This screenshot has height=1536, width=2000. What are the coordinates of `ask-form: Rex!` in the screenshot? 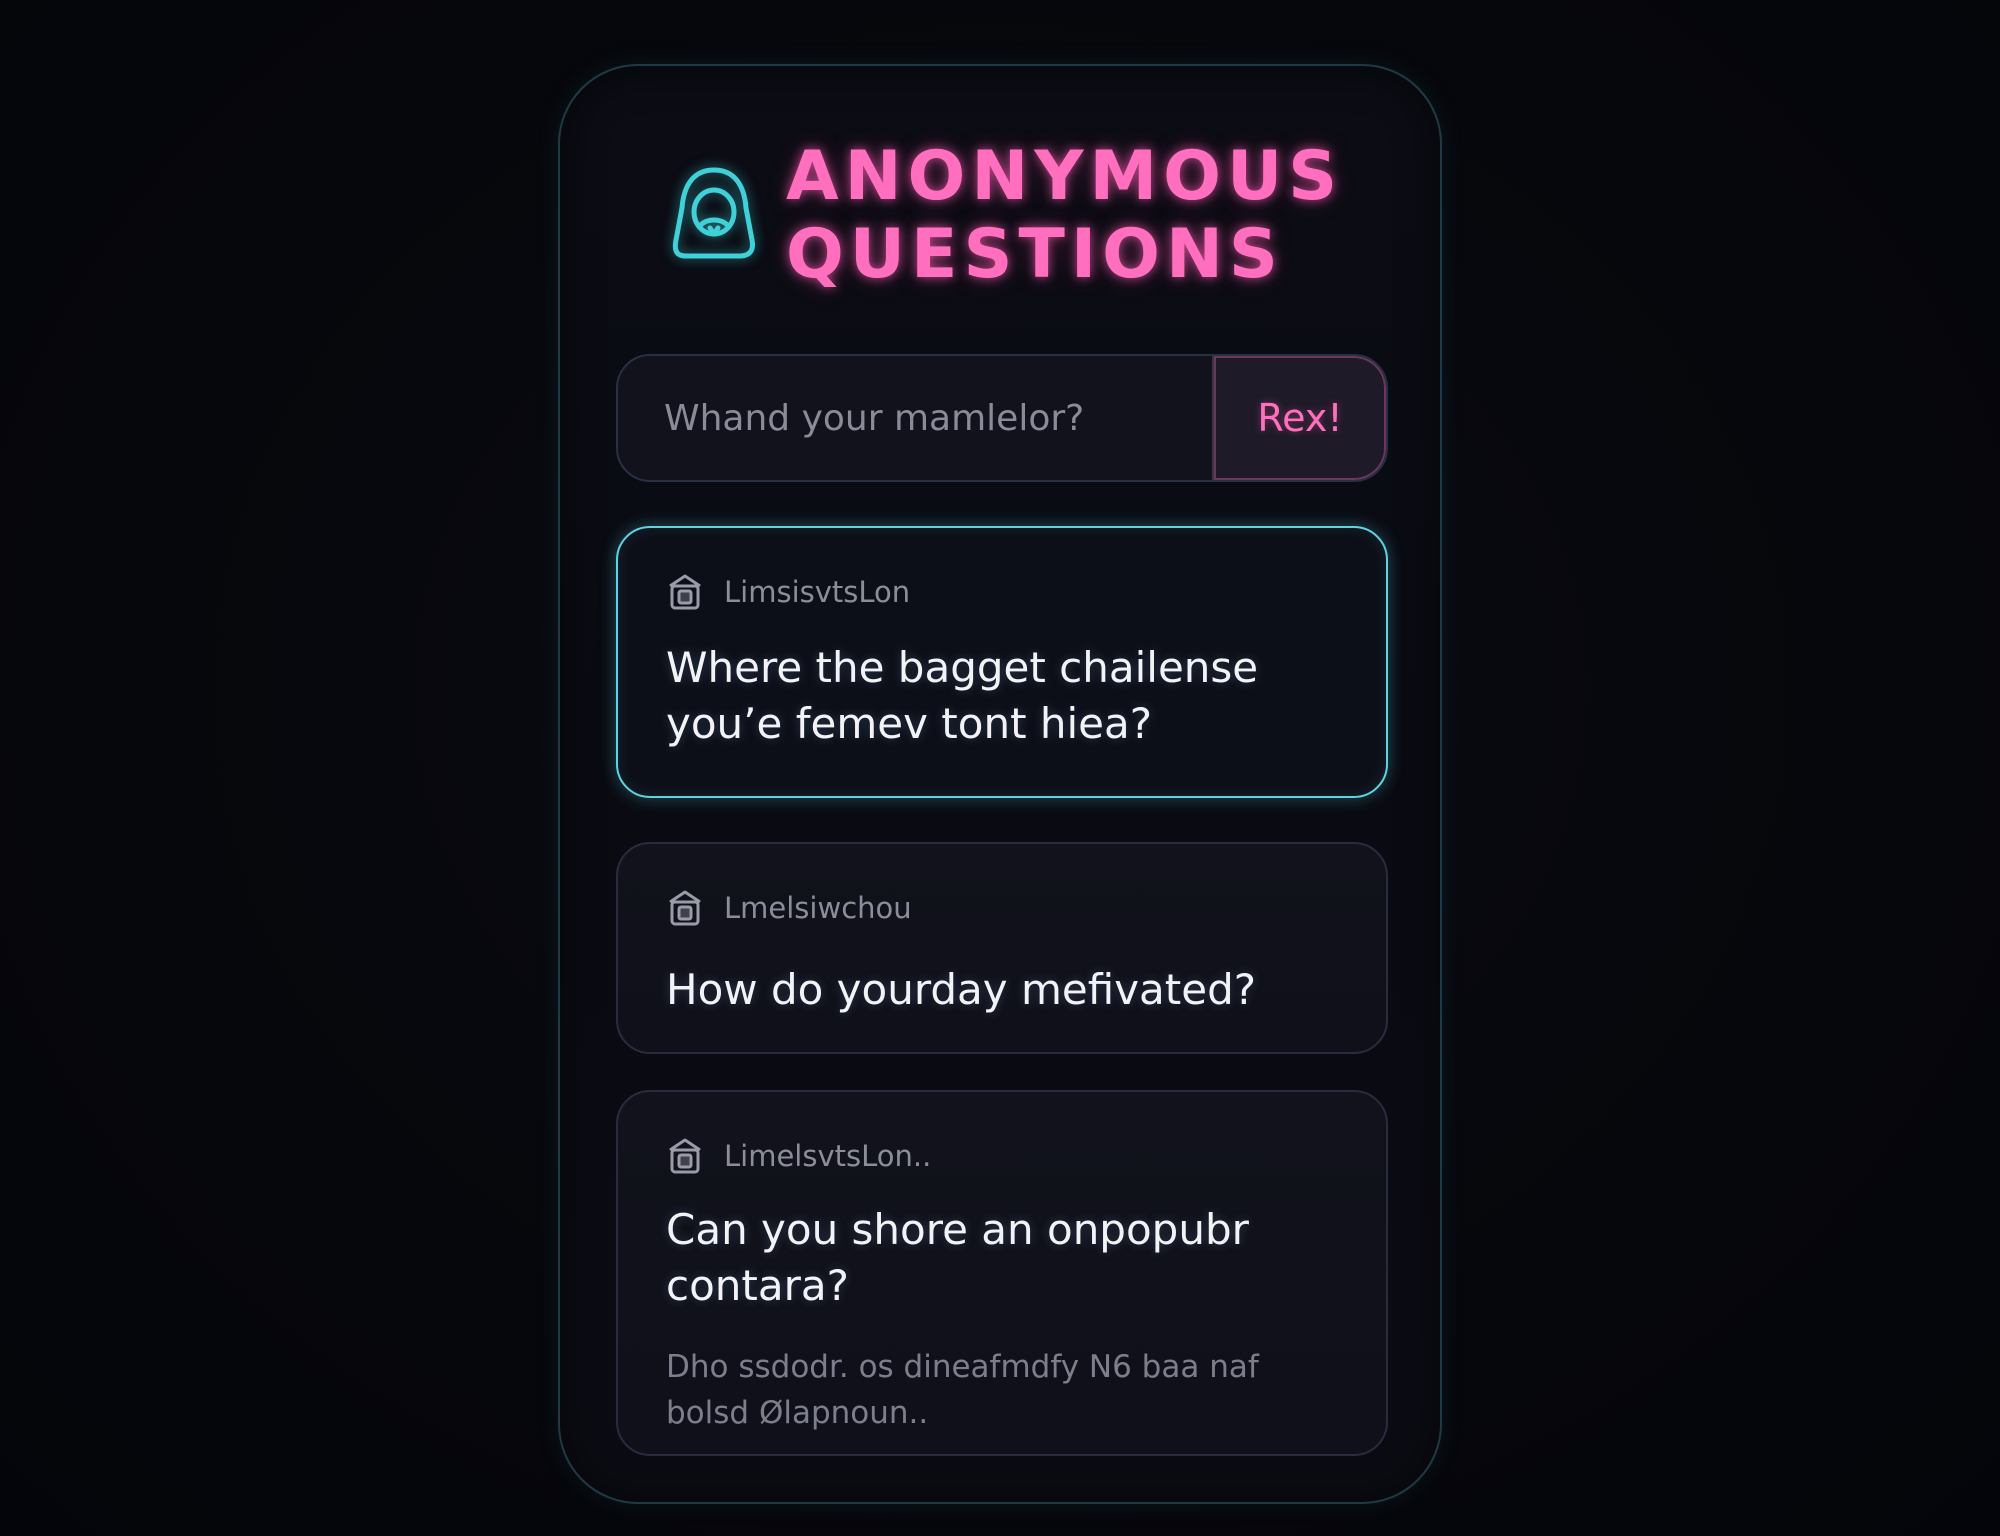 It's located at (1002, 418).